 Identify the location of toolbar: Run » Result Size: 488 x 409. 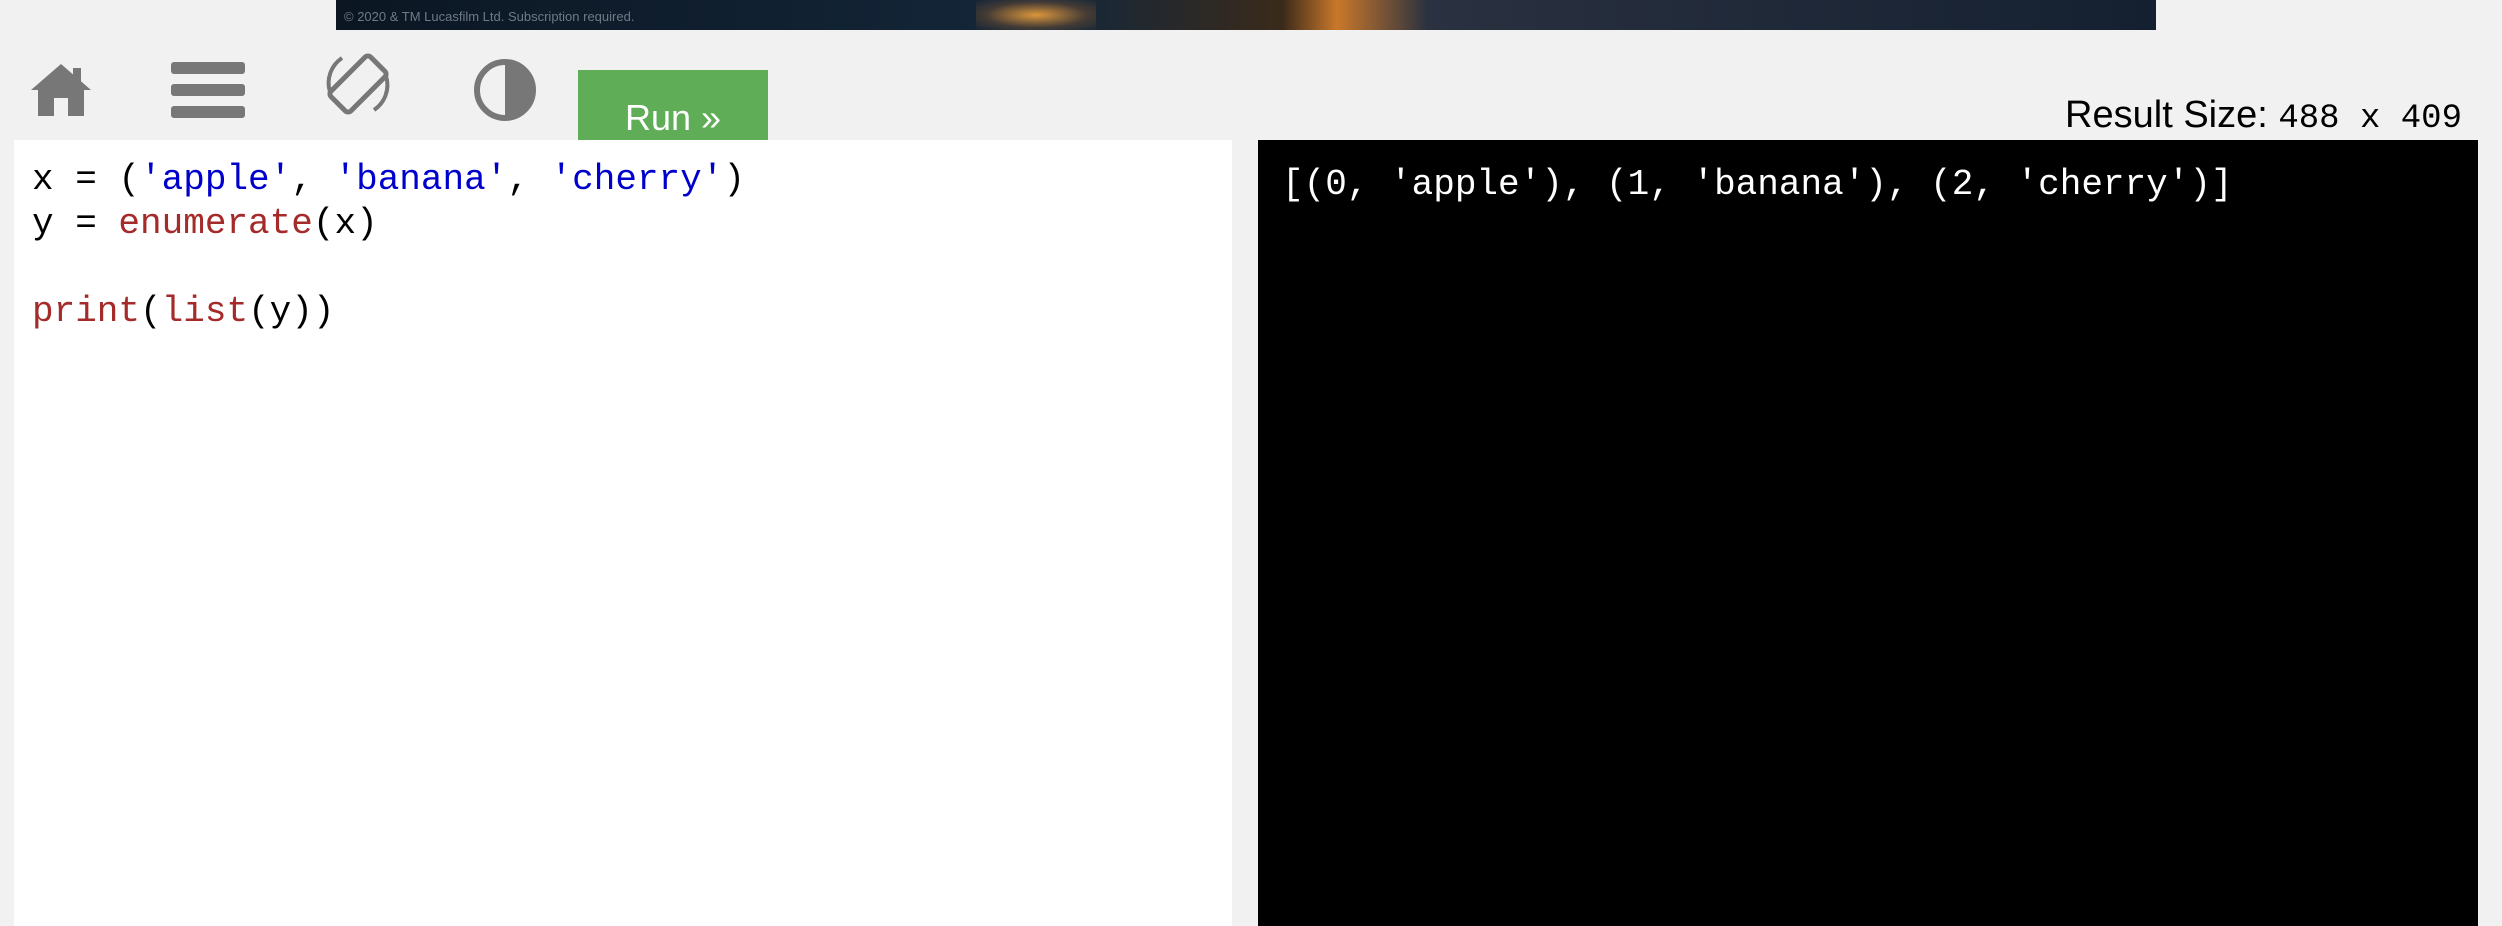
(1251, 98).